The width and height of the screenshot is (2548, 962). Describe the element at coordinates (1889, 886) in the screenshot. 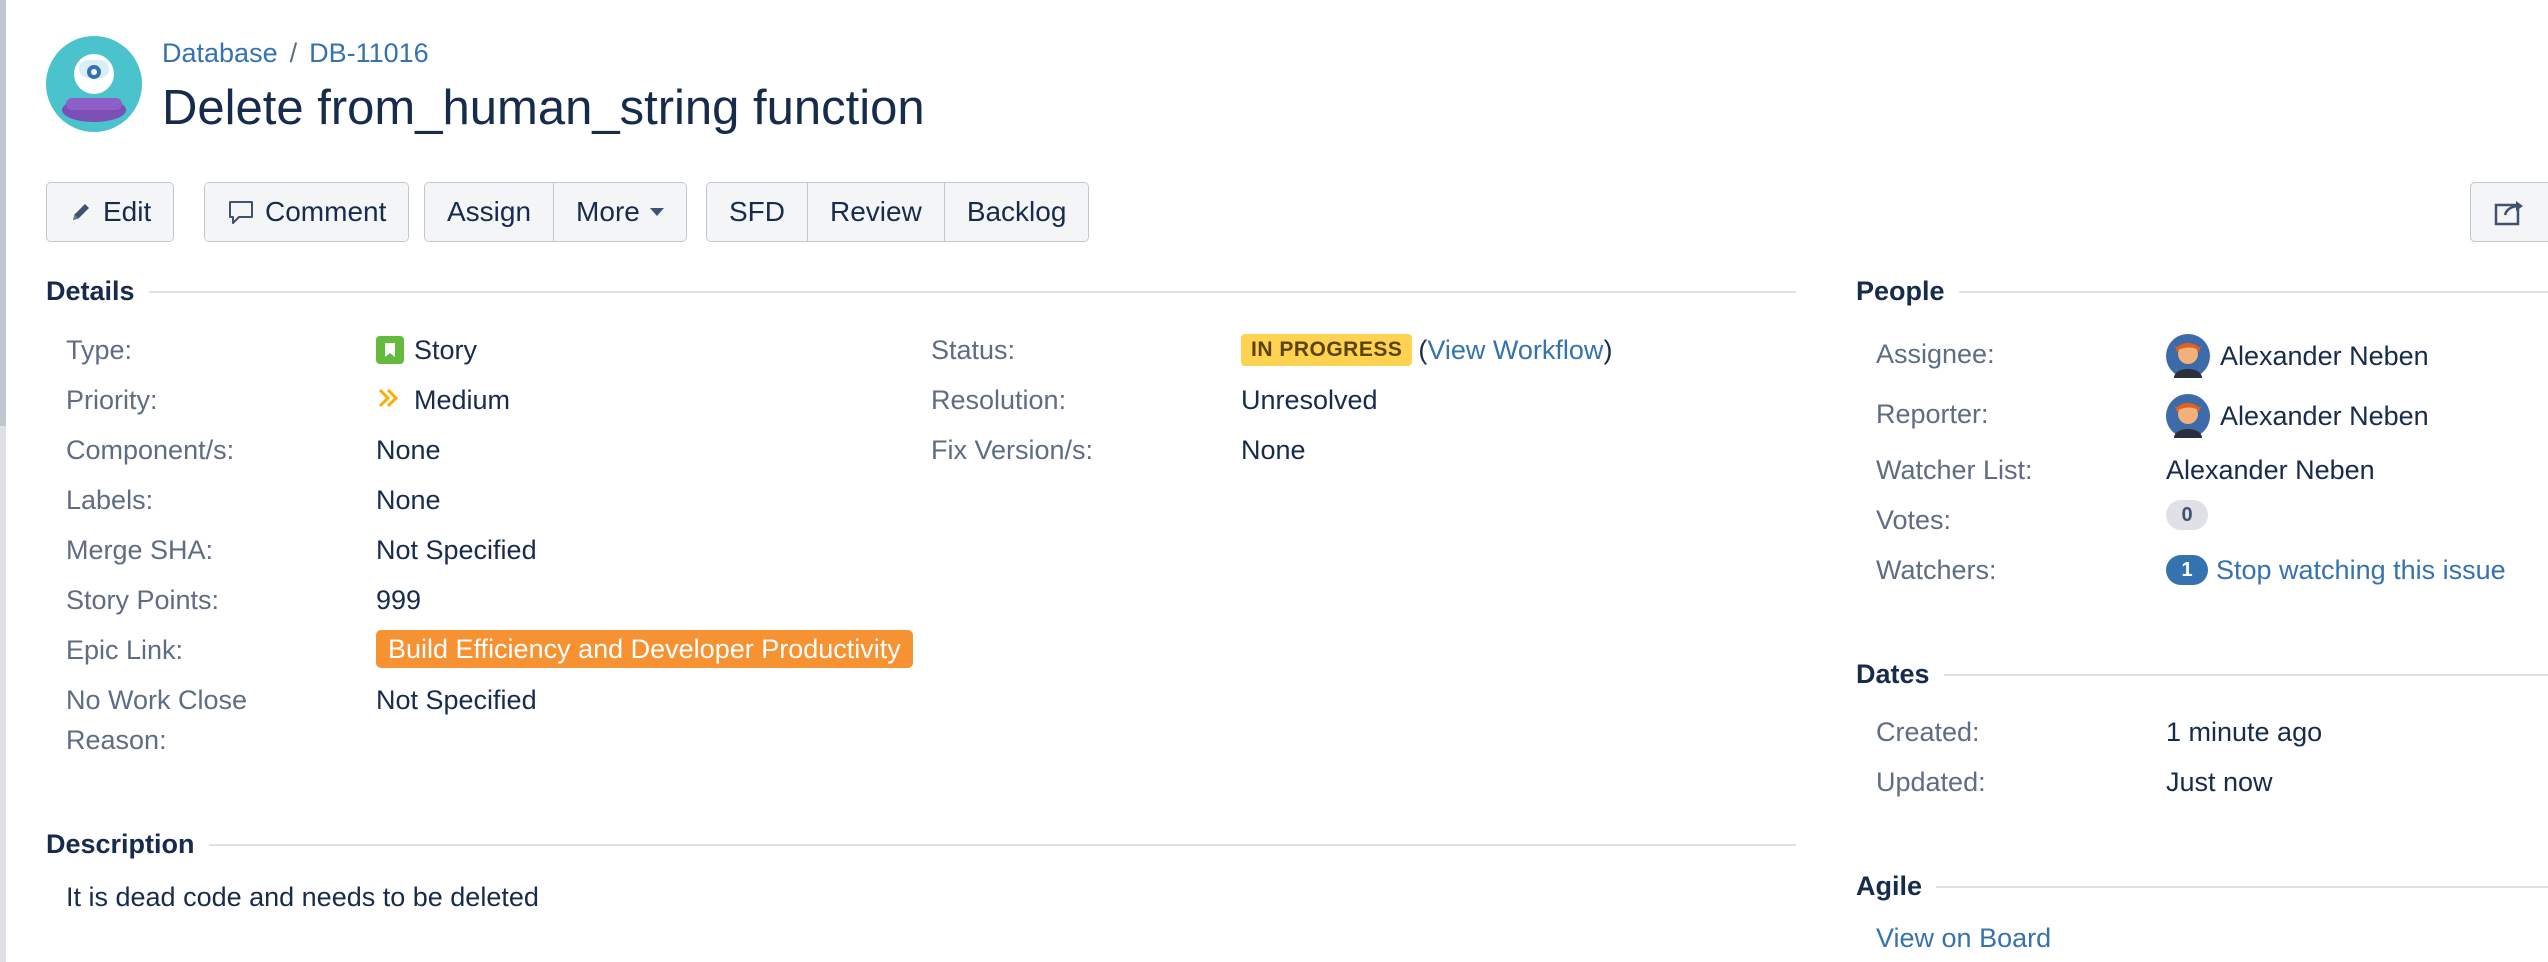

I see `agile-heading: Agile` at that location.